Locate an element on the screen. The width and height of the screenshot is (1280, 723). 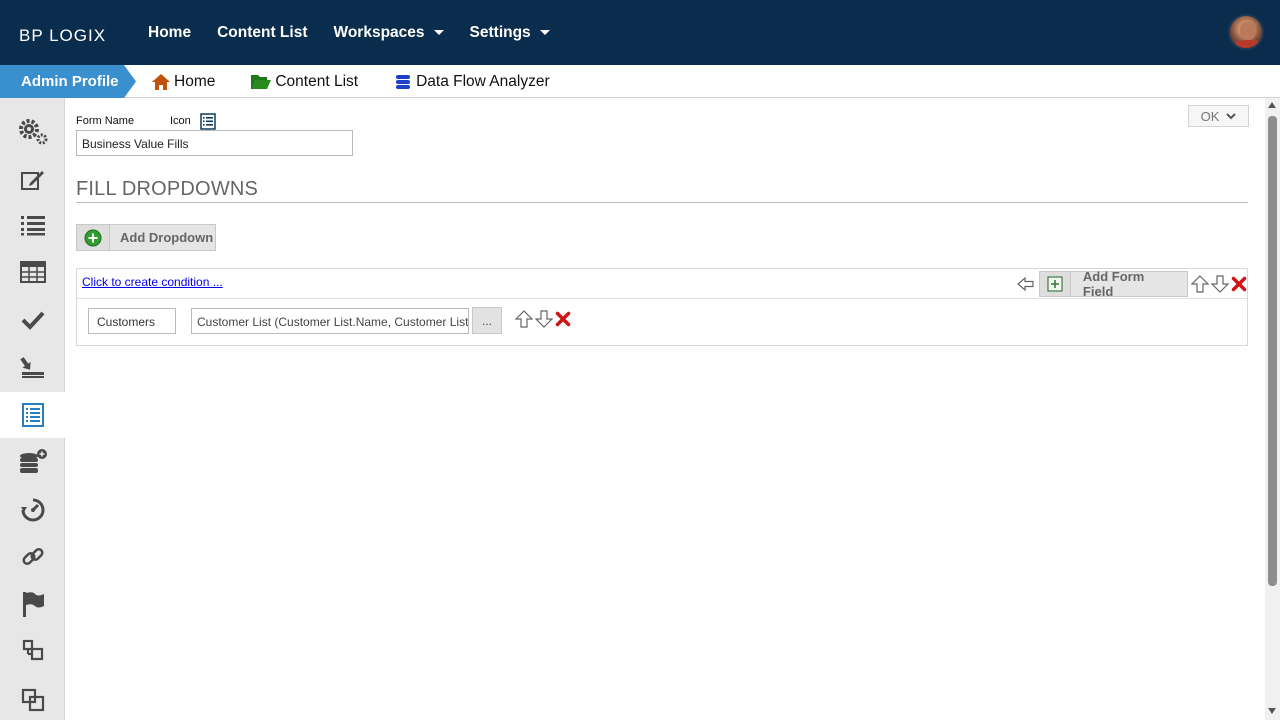
row-move-down-button is located at coordinates (544, 319).